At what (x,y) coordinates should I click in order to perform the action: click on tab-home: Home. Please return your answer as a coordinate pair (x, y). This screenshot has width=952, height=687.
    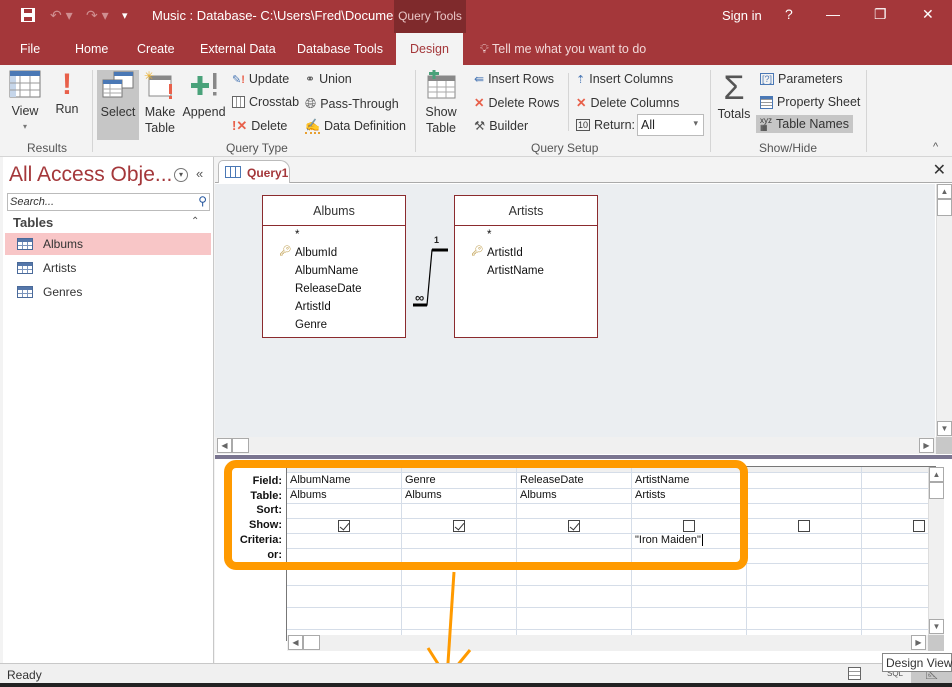
    Looking at the image, I should click on (91, 49).